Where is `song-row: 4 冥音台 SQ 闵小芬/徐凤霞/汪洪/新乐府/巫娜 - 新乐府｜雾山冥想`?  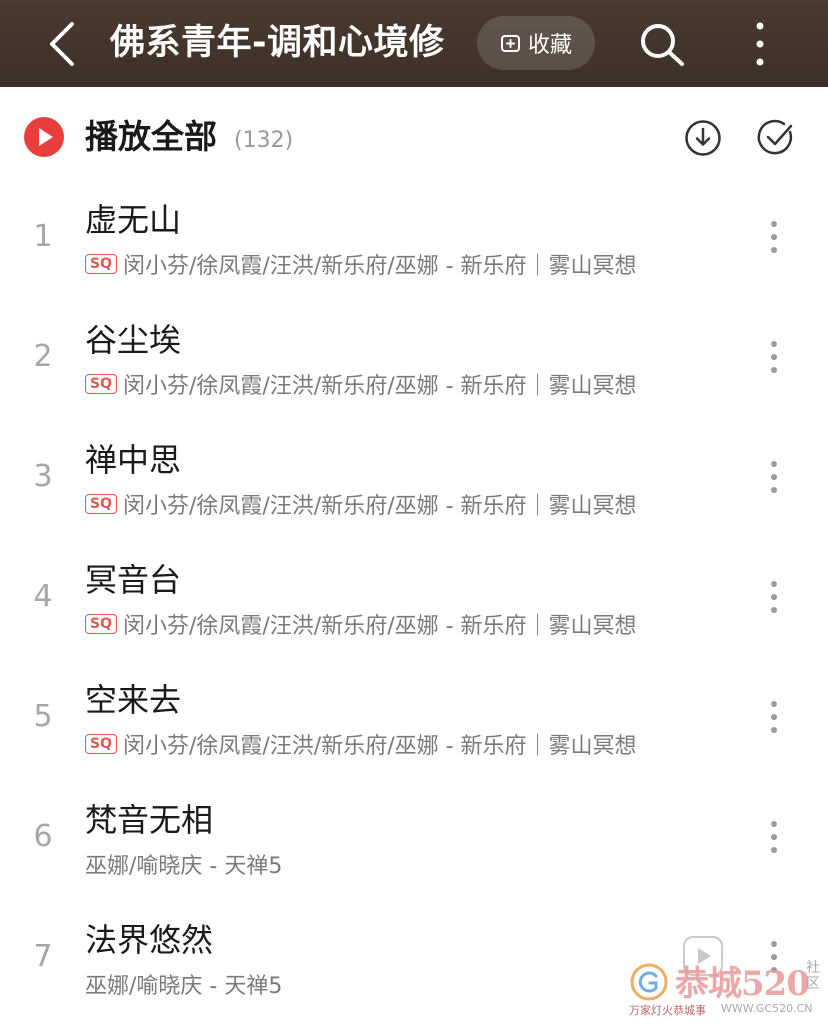 song-row: 4 冥音台 SQ 闵小芬/徐凤霞/汪洪/新乐府/巫娜 - 新乐府｜雾山冥想 is located at coordinates (414, 607).